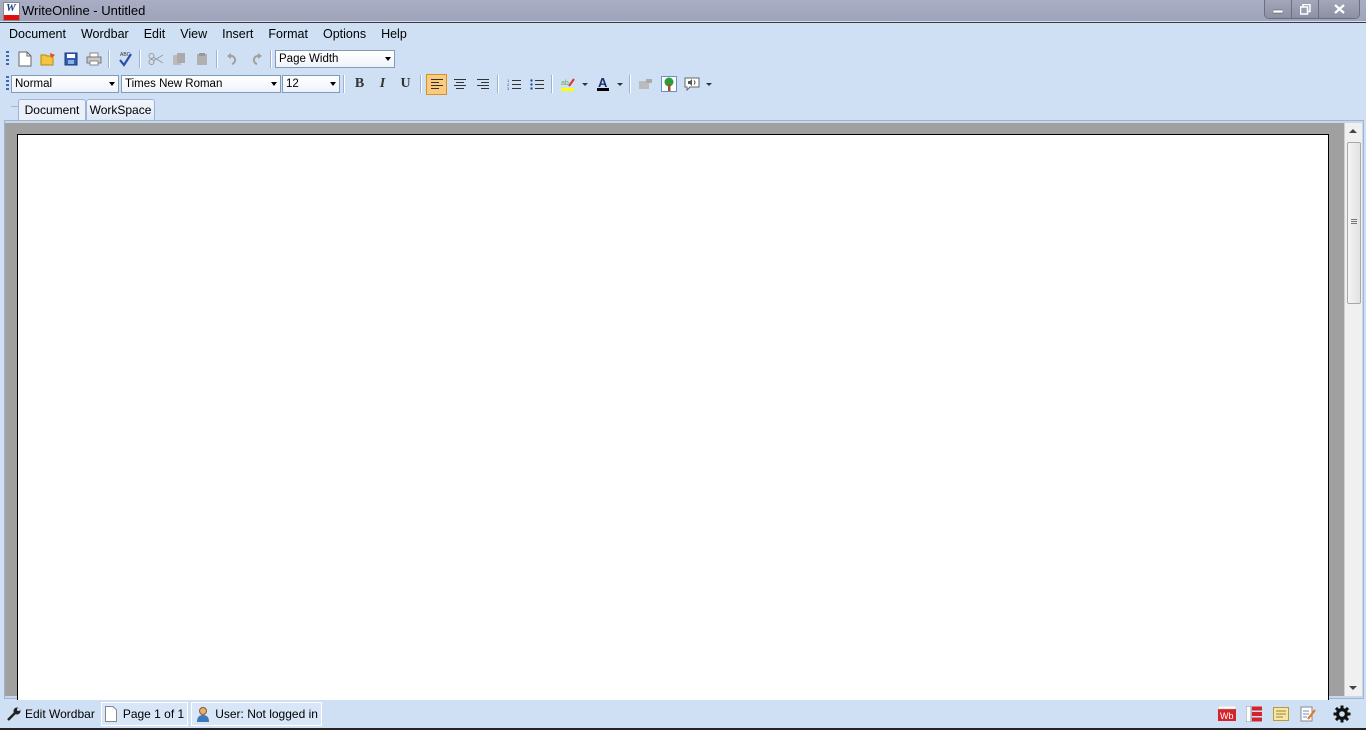 This screenshot has height=730, width=1366. I want to click on underline-button: U, so click(405, 84).